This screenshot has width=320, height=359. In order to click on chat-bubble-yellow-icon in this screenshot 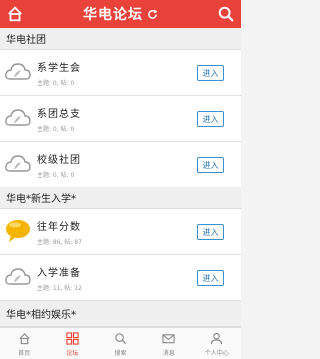, I will do `click(18, 231)`.